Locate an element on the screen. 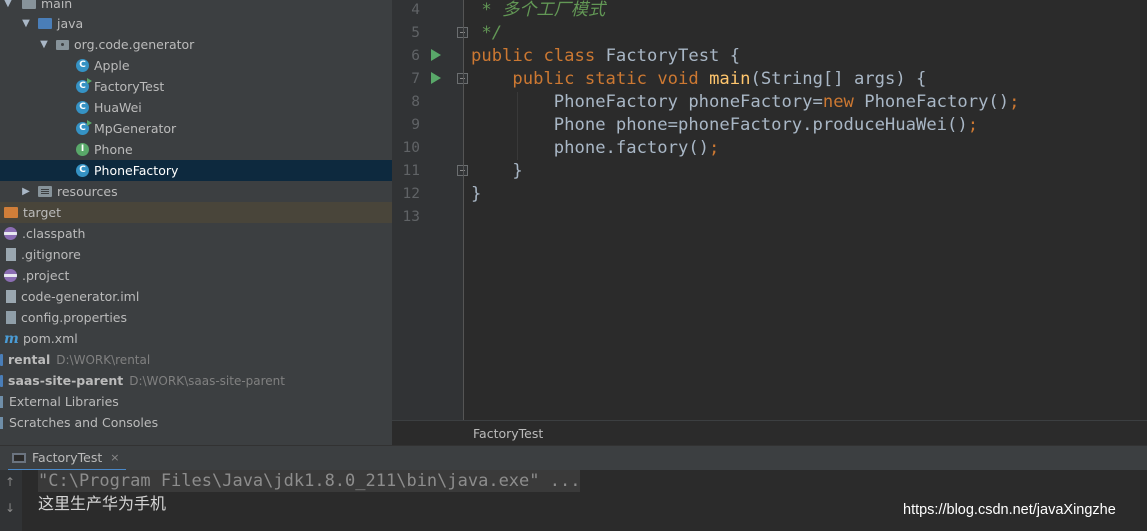 The image size is (1147, 531). source-folder-icon is located at coordinates (45, 23).